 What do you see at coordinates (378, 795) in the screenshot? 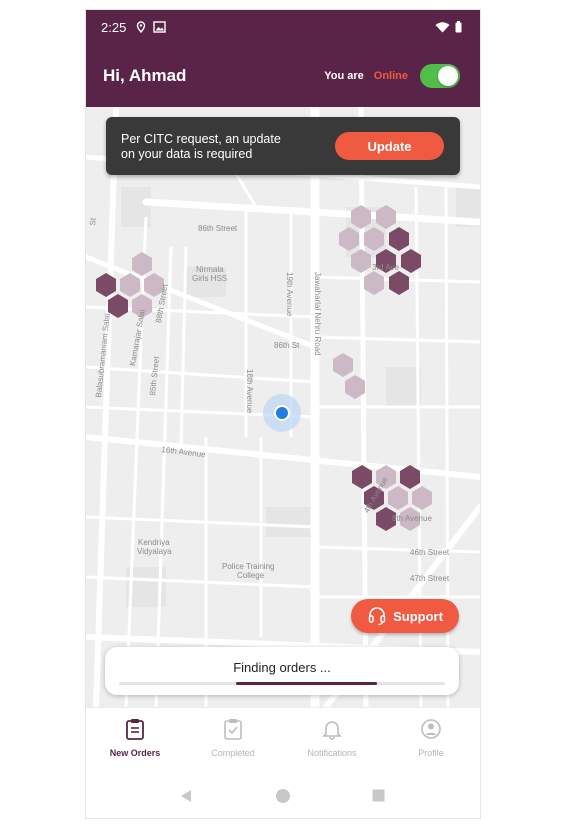
I see `recents-icon` at bounding box center [378, 795].